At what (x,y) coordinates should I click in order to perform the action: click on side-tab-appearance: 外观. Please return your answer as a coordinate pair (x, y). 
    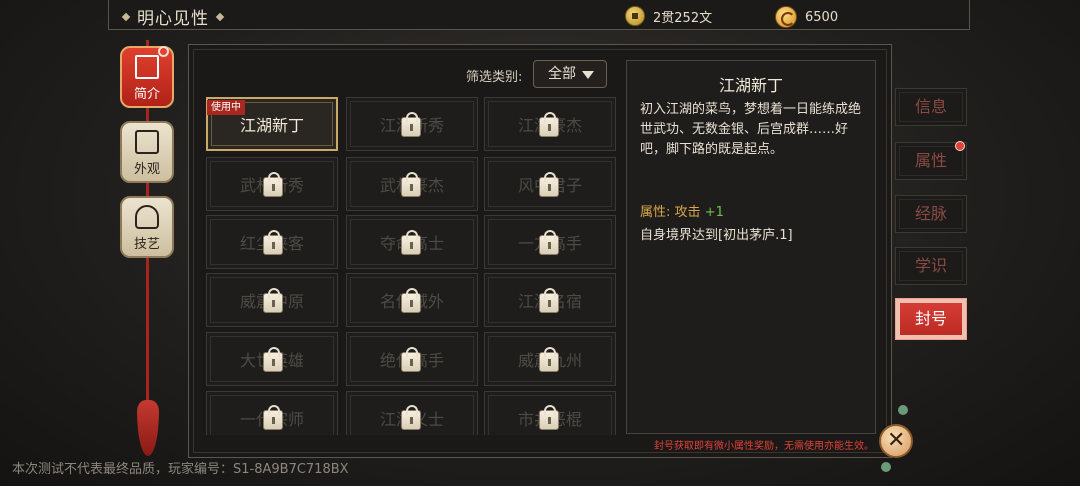
    Looking at the image, I should click on (147, 152).